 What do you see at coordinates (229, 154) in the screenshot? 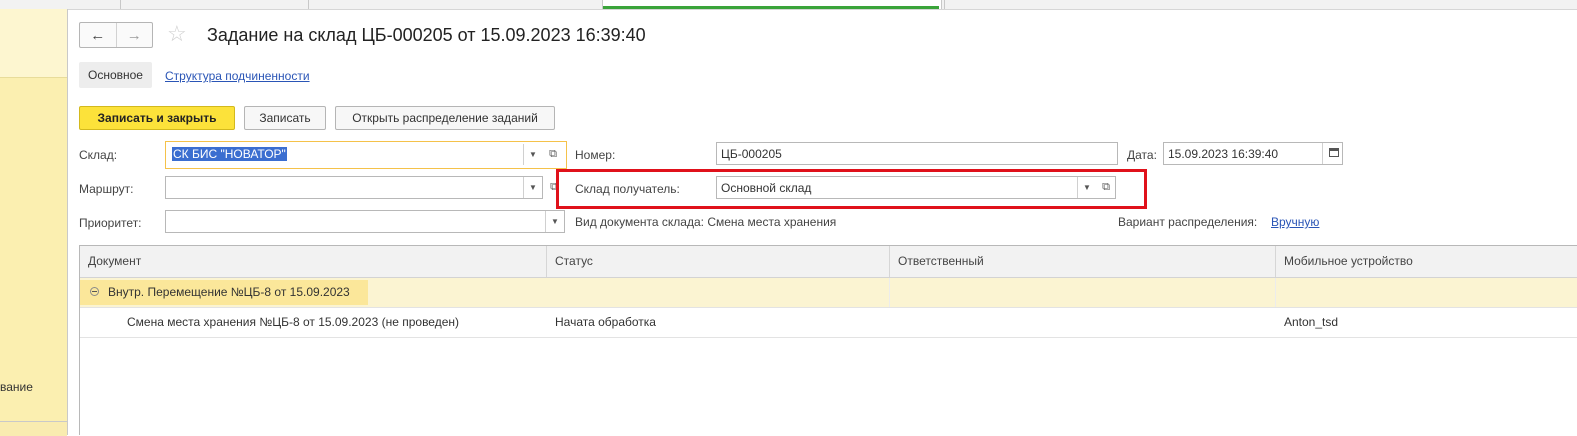
I see `warehouse-value: СК БИС "НОВАТОР"` at bounding box center [229, 154].